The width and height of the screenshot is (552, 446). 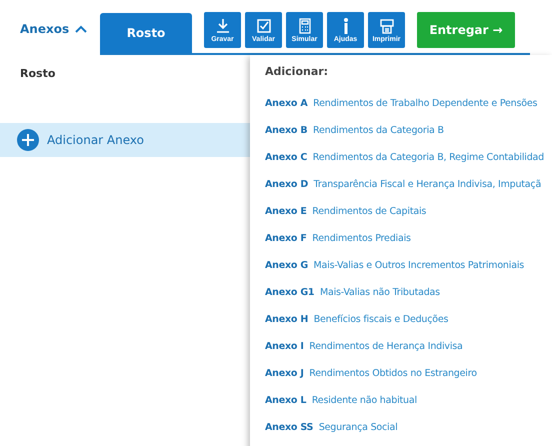 What do you see at coordinates (408, 408) in the screenshot?
I see `annex-option: Anexo L Residente não habitual` at bounding box center [408, 408].